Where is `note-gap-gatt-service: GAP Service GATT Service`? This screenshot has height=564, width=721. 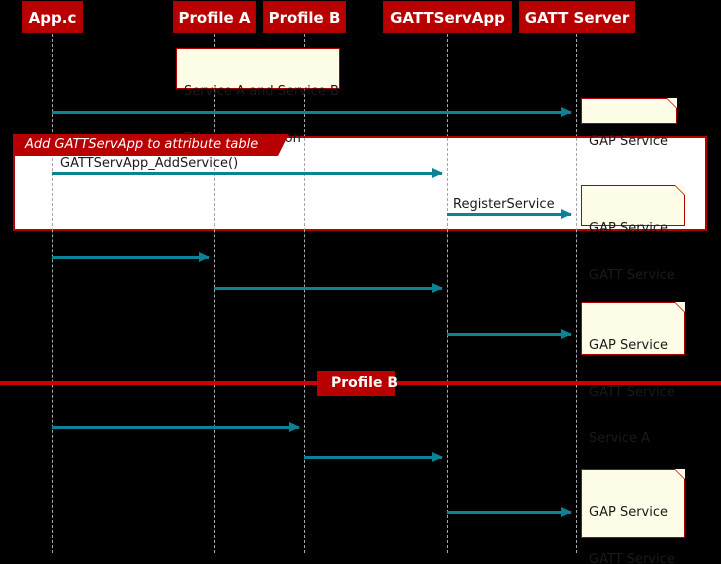 note-gap-gatt-service: GAP Service GATT Service is located at coordinates (633, 234).